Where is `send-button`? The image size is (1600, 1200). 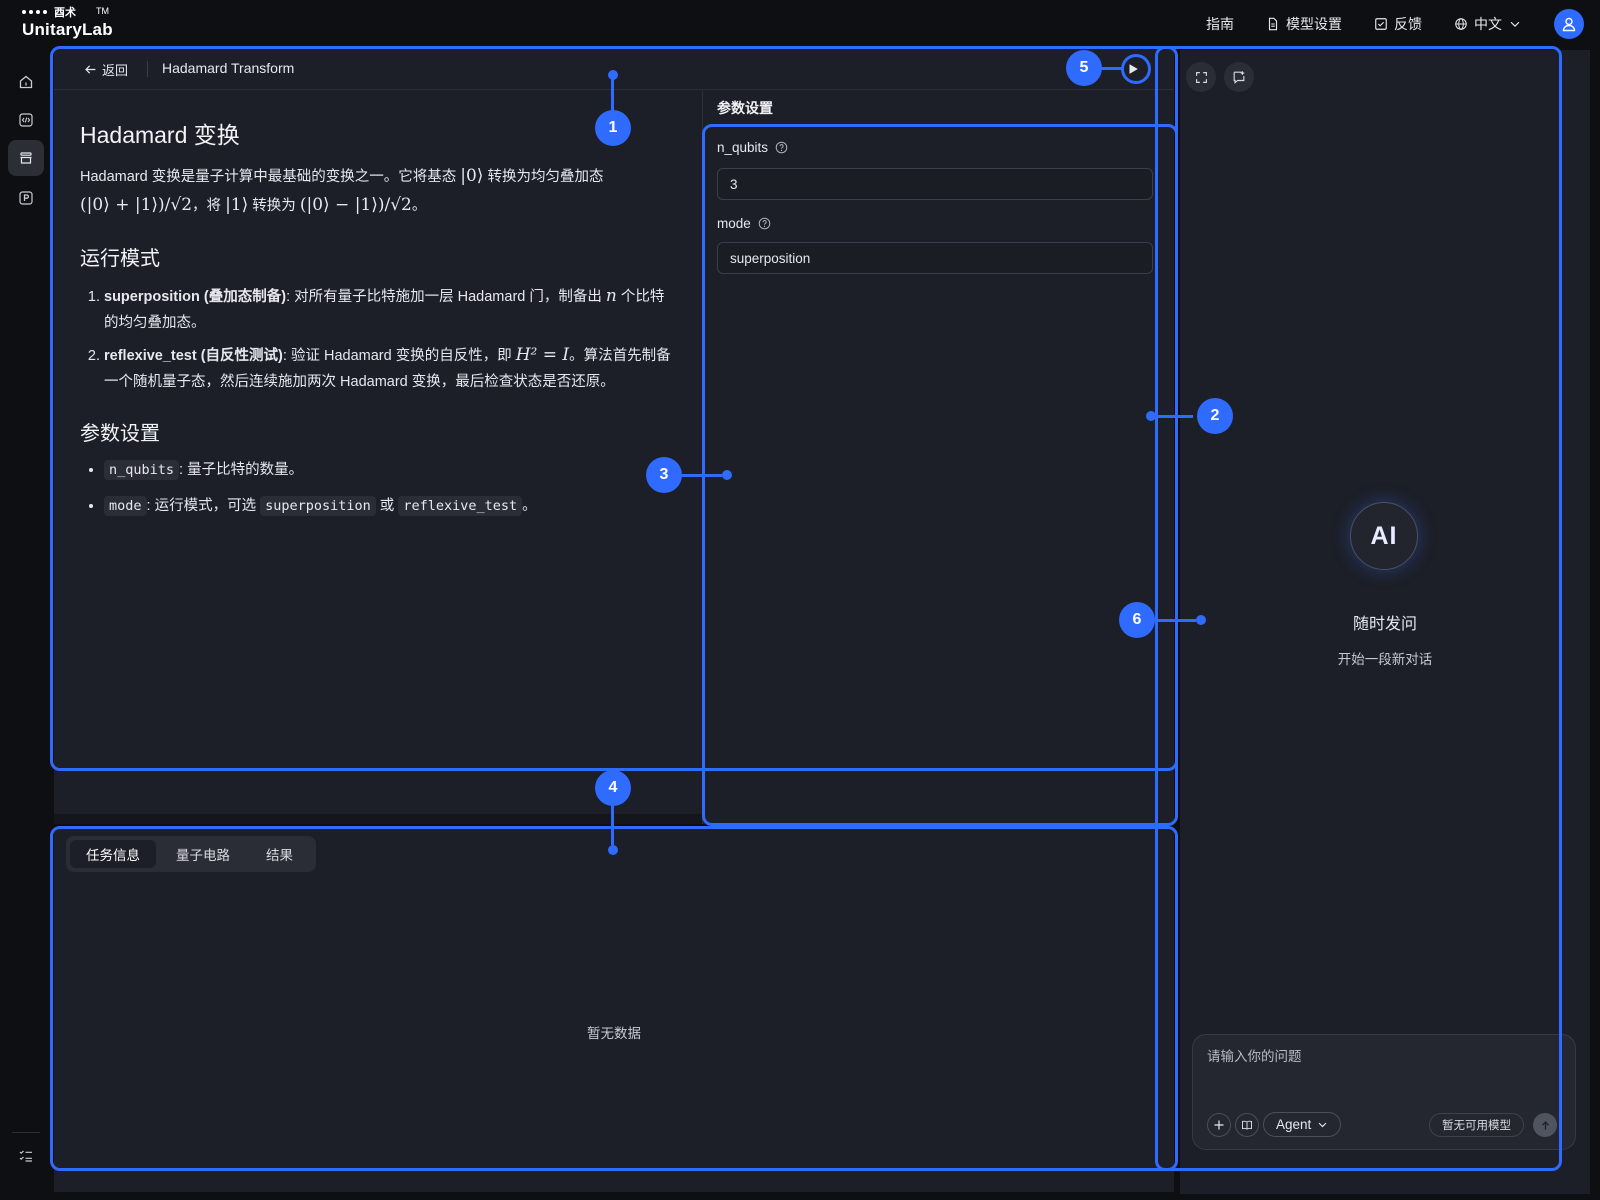 send-button is located at coordinates (1545, 1125).